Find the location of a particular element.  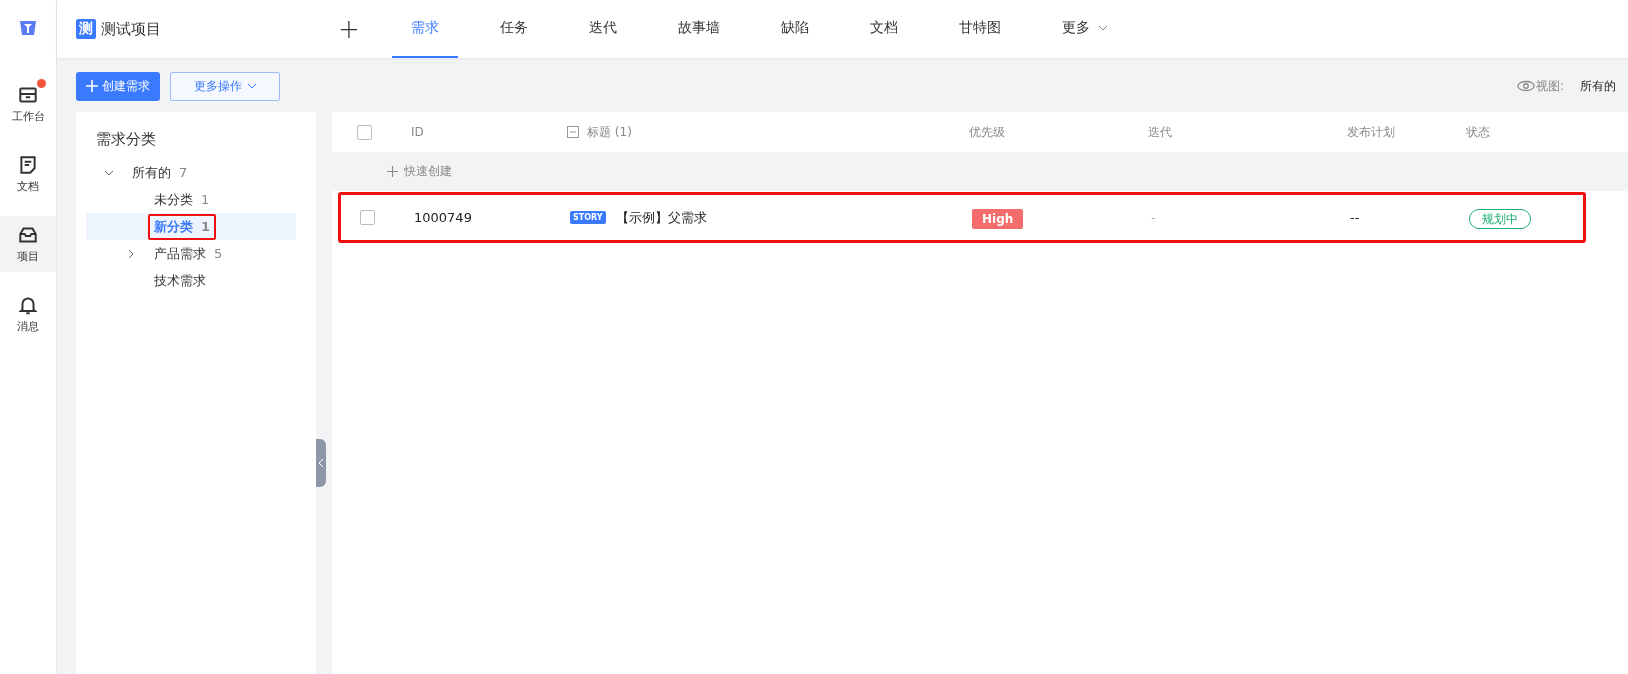

tree-title: 需求分类 is located at coordinates (126, 139).